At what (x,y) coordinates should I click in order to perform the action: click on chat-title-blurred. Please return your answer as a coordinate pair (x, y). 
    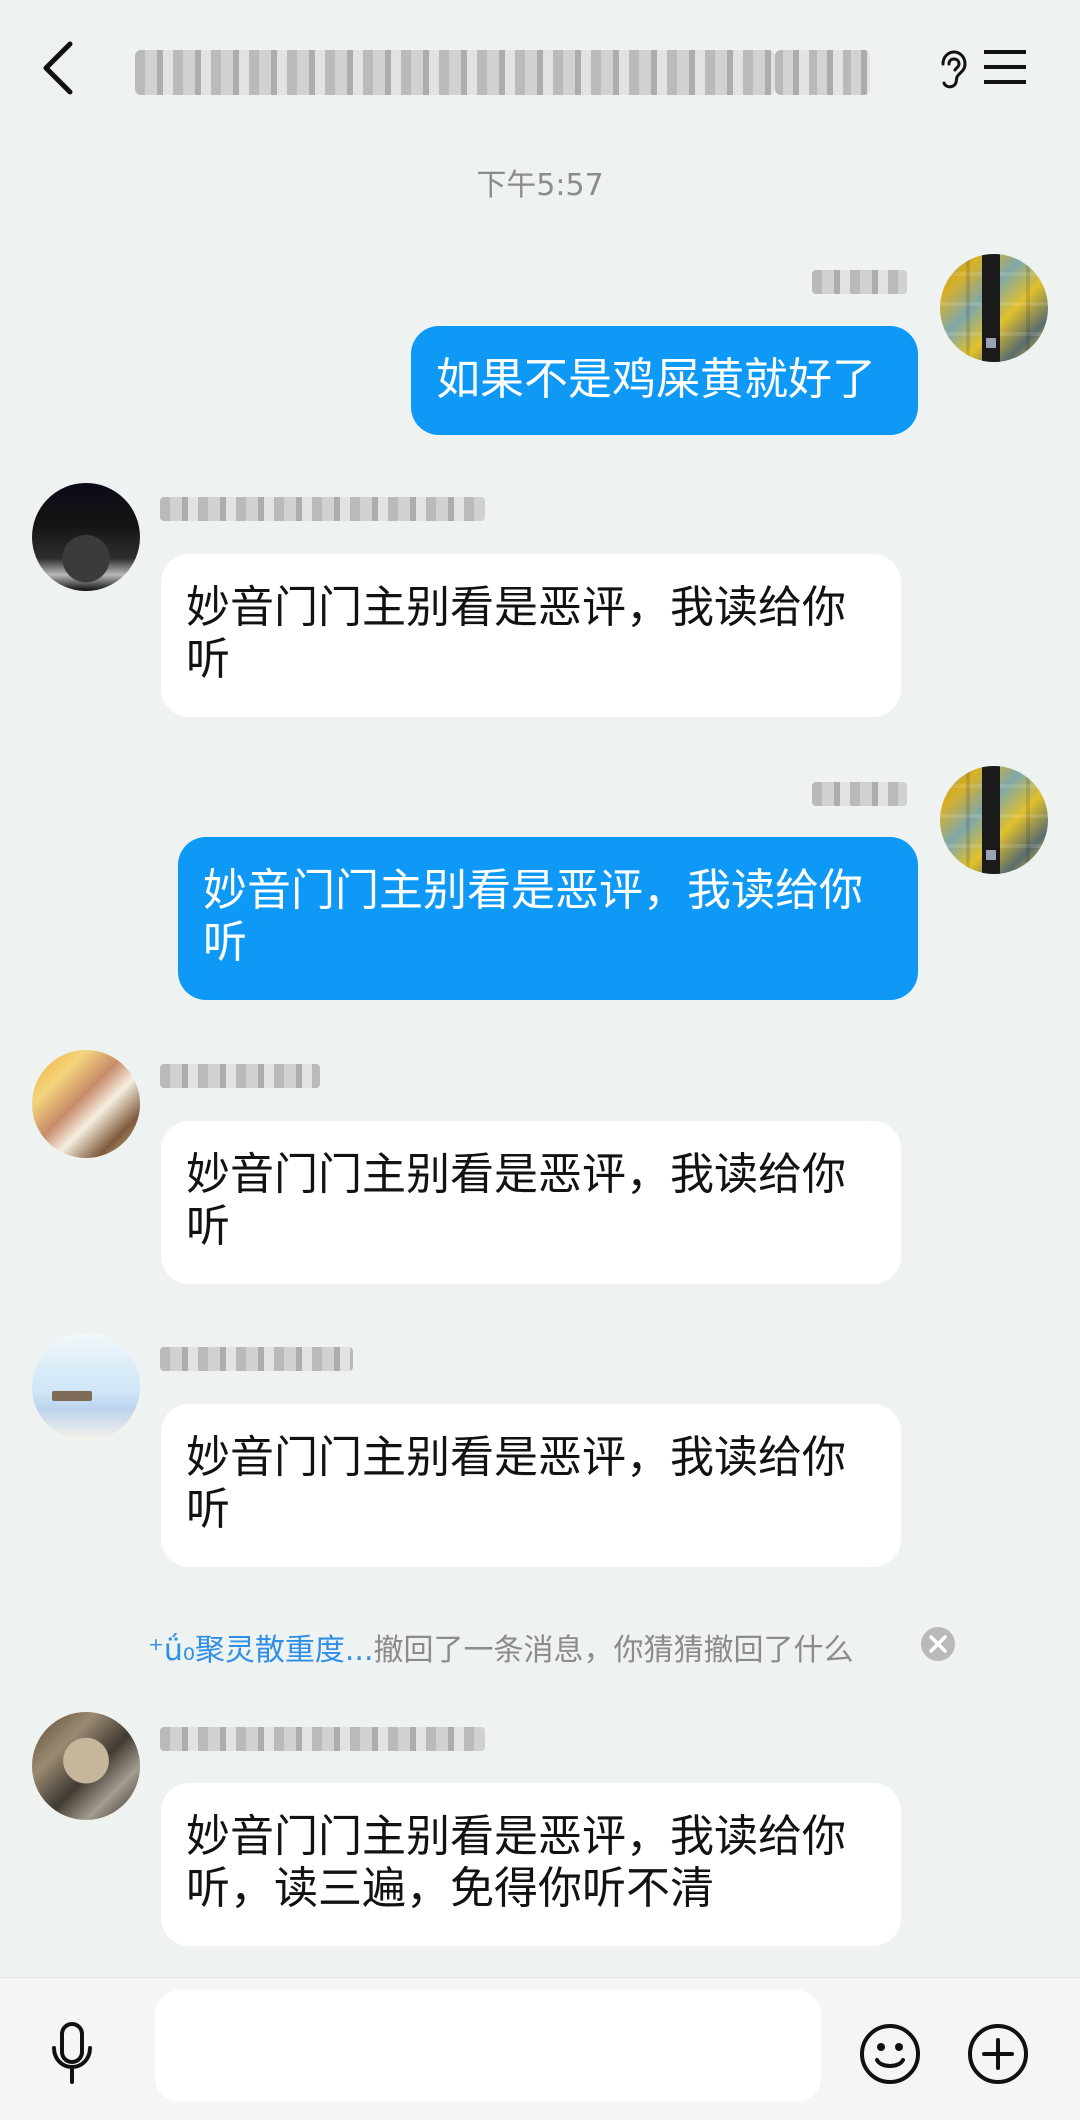
    Looking at the image, I should click on (502, 72).